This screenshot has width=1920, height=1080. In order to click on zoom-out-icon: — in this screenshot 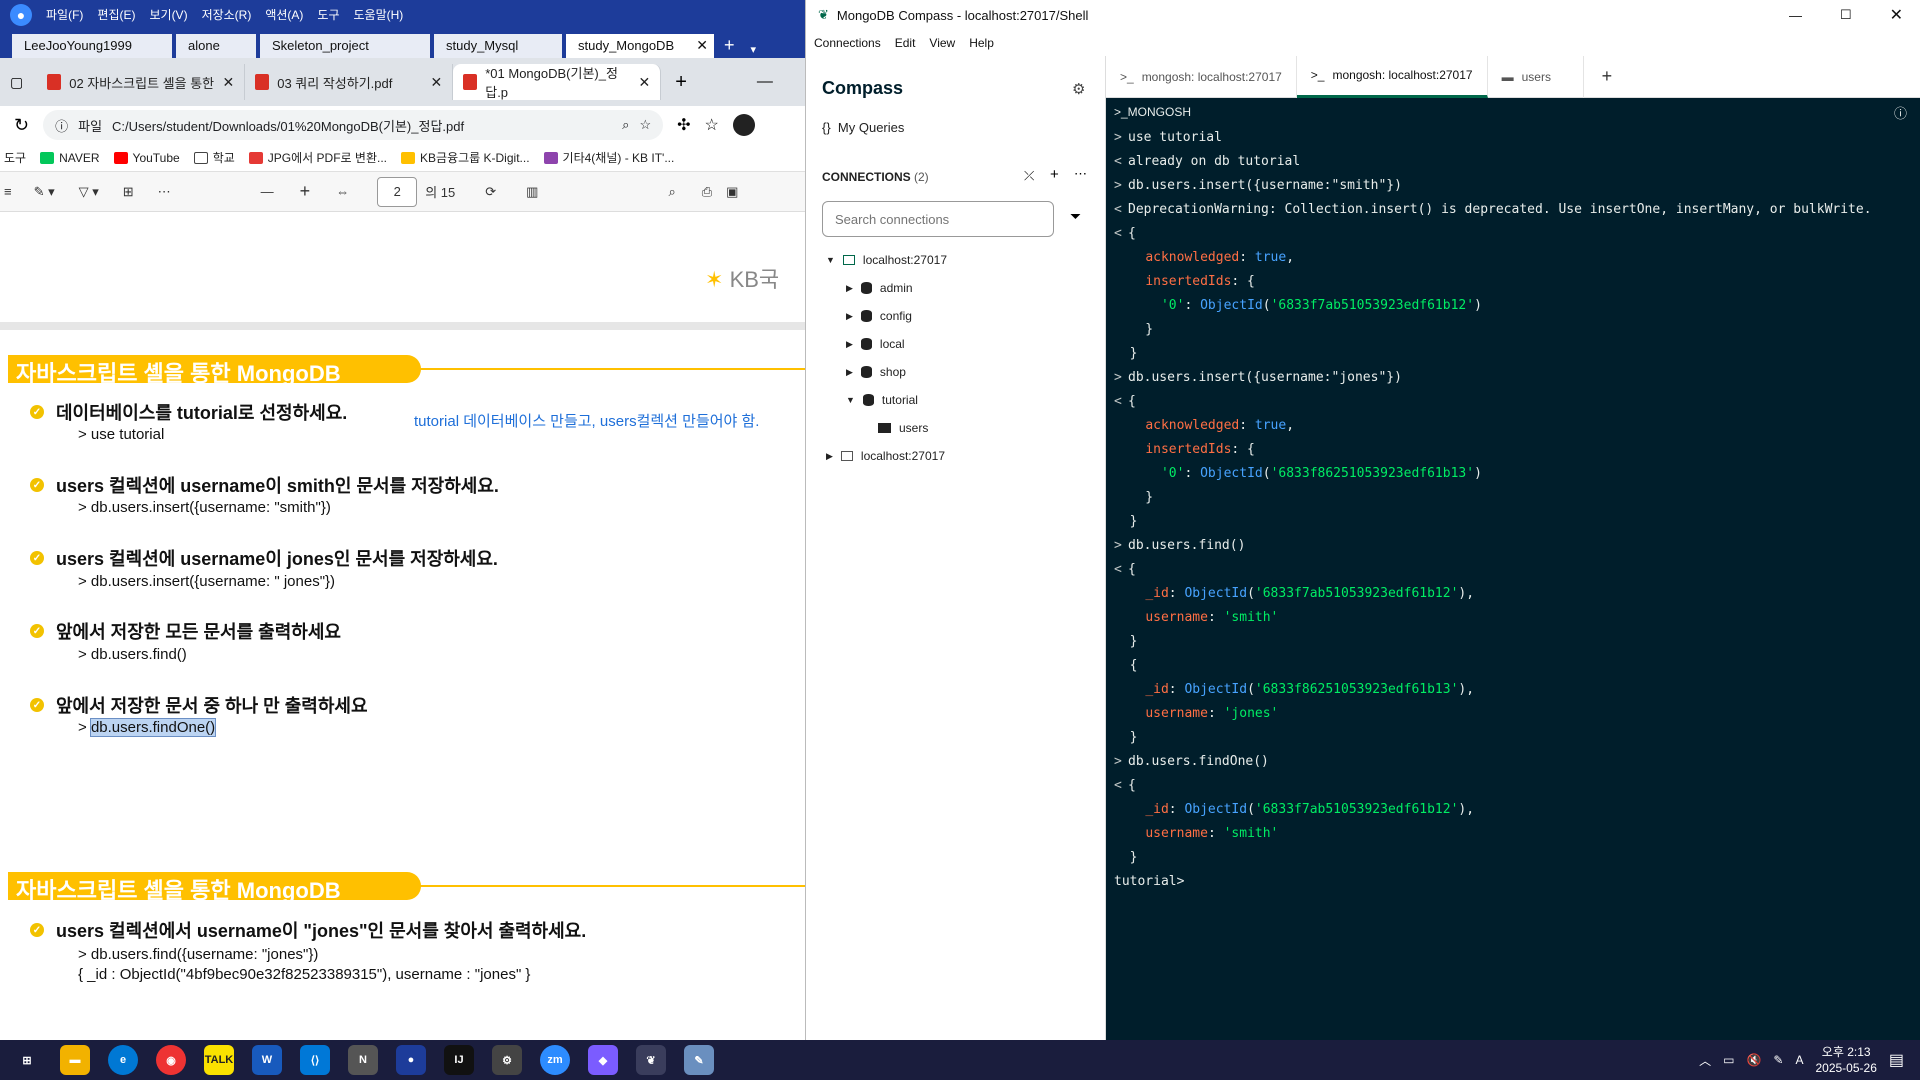, I will do `click(267, 191)`.